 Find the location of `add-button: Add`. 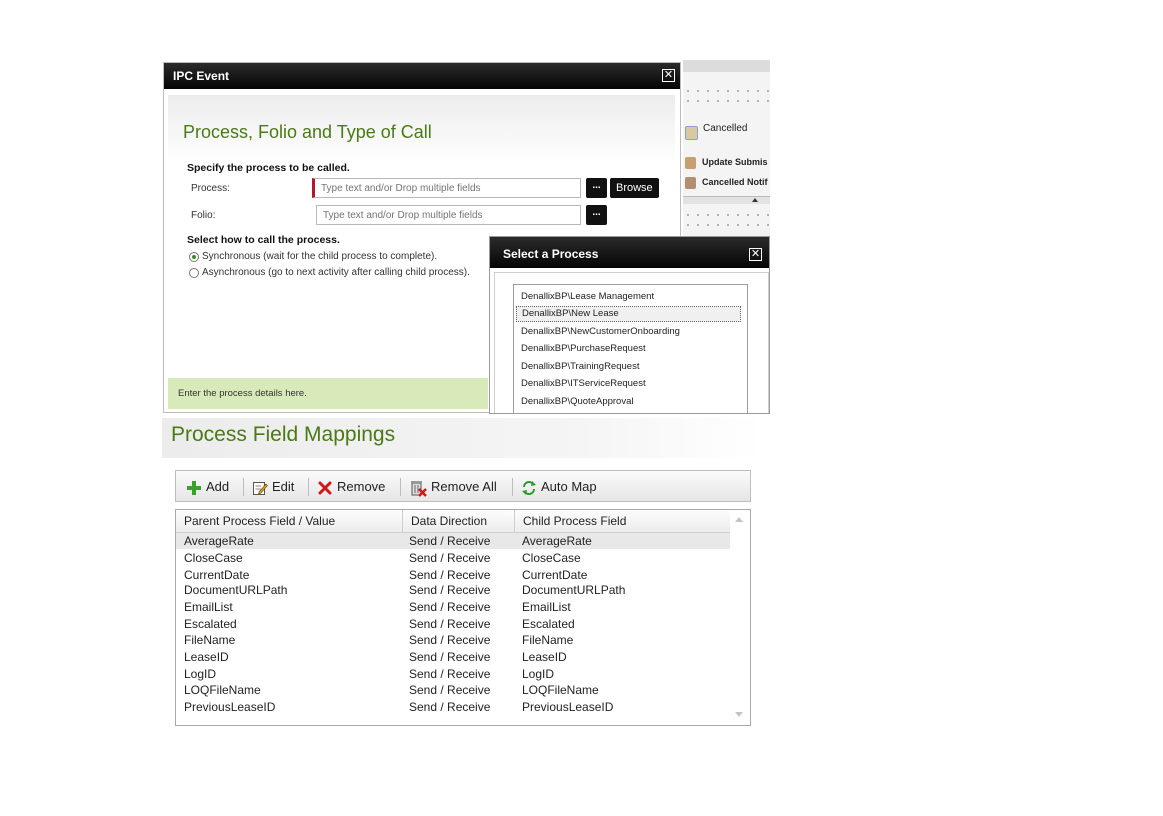

add-button: Add is located at coordinates (207, 487).